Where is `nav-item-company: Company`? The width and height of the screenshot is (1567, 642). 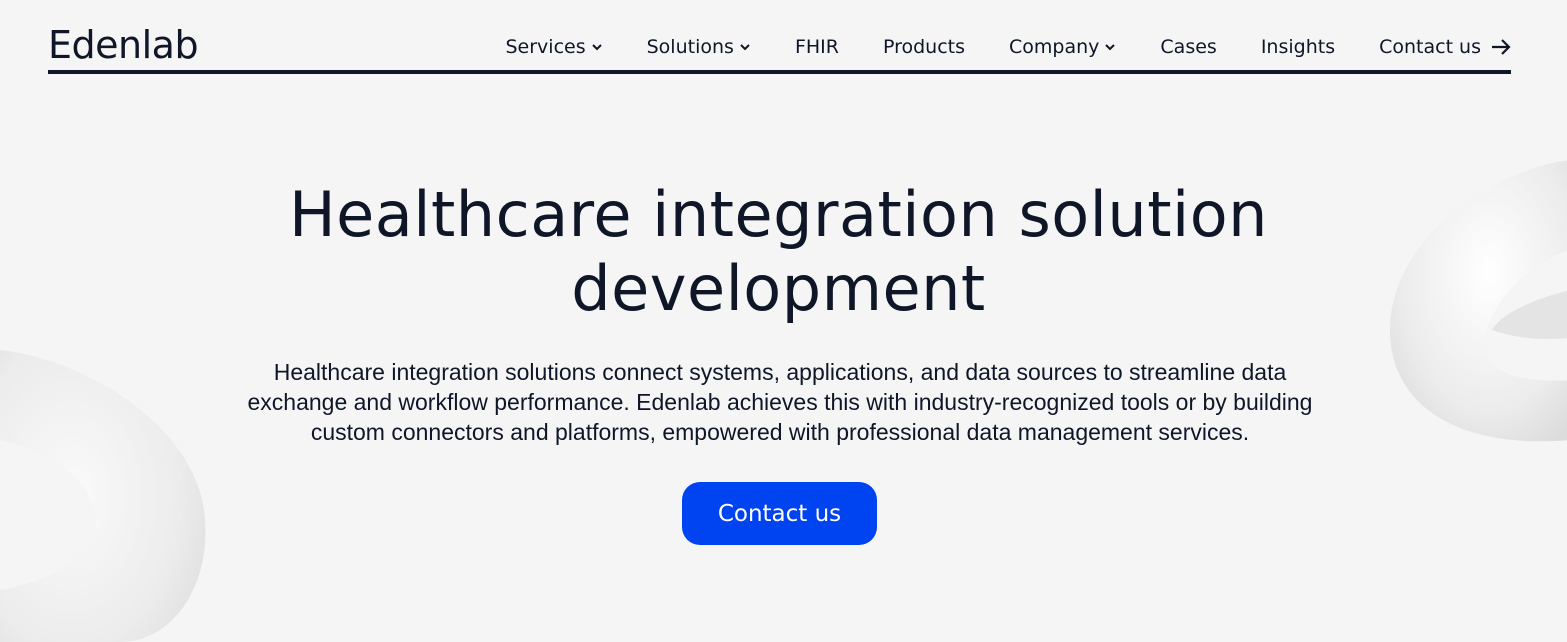
nav-item-company: Company is located at coordinates (1062, 47).